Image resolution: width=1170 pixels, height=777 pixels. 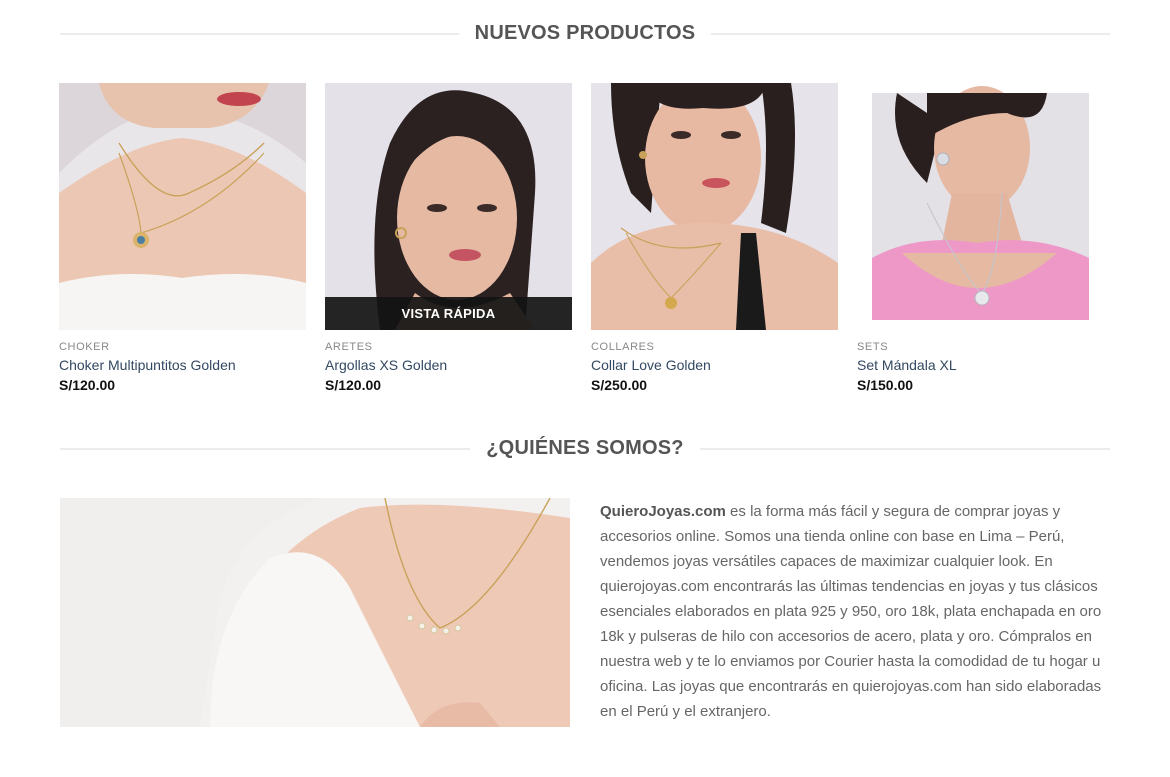 I want to click on brand-name: QuieroJoyas.com, so click(x=663, y=511).